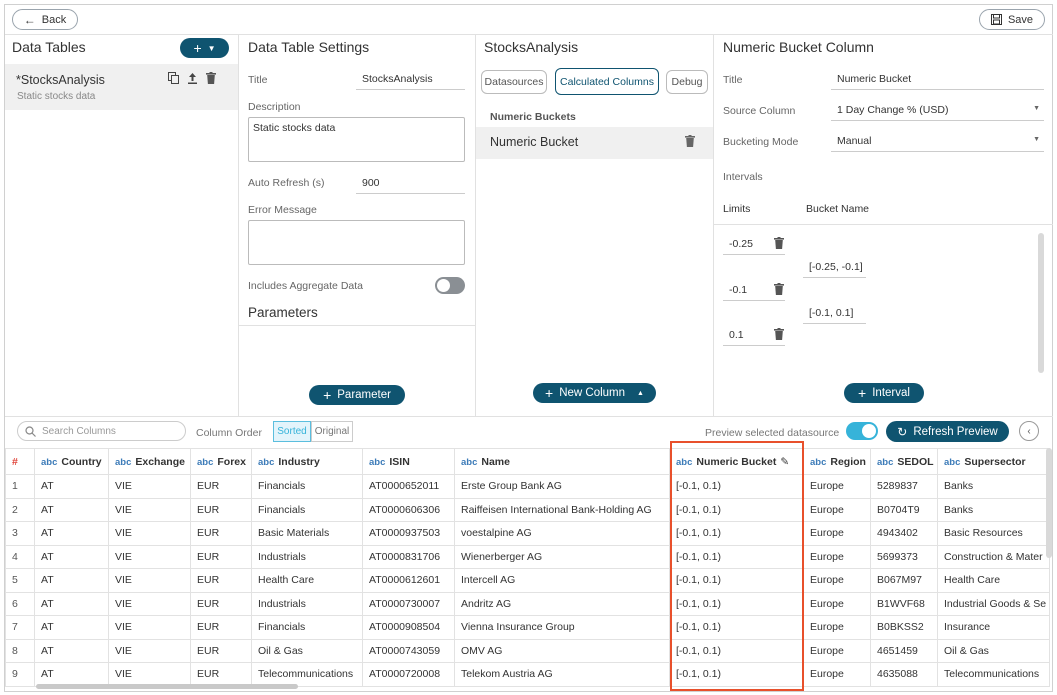 This screenshot has width=1057, height=695. I want to click on table-vertical-scrollbar, so click(1049, 503).